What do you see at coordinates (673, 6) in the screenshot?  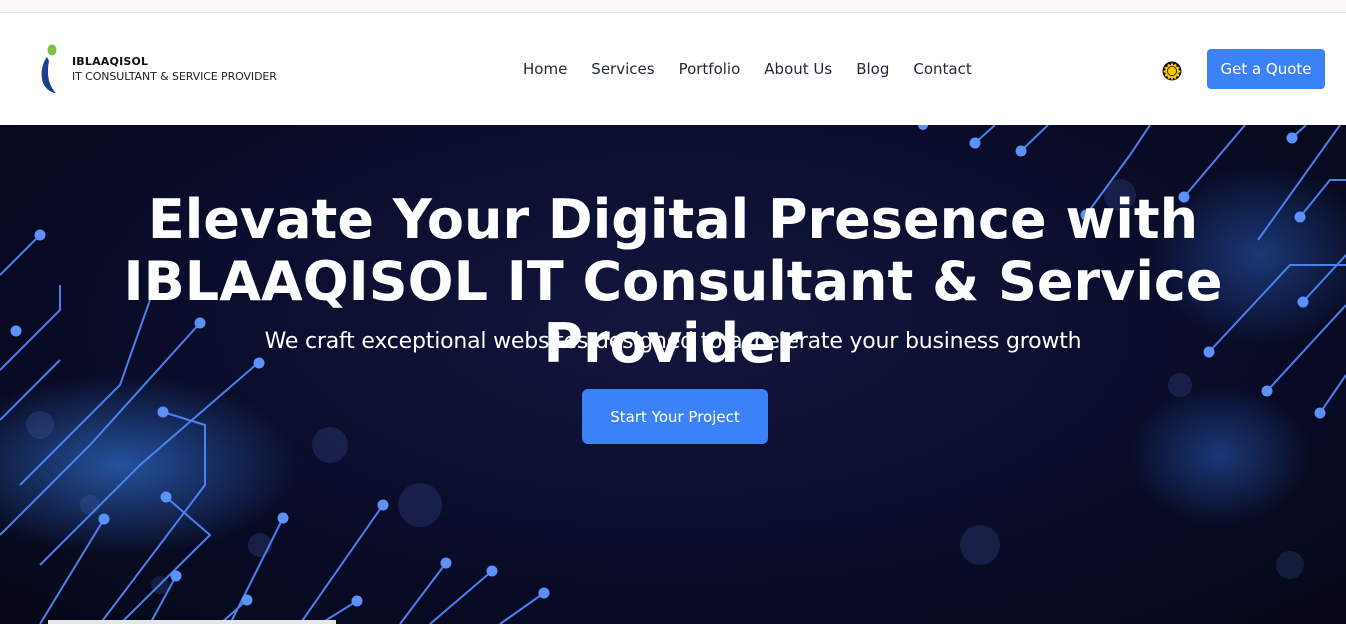 I see `top-strip` at bounding box center [673, 6].